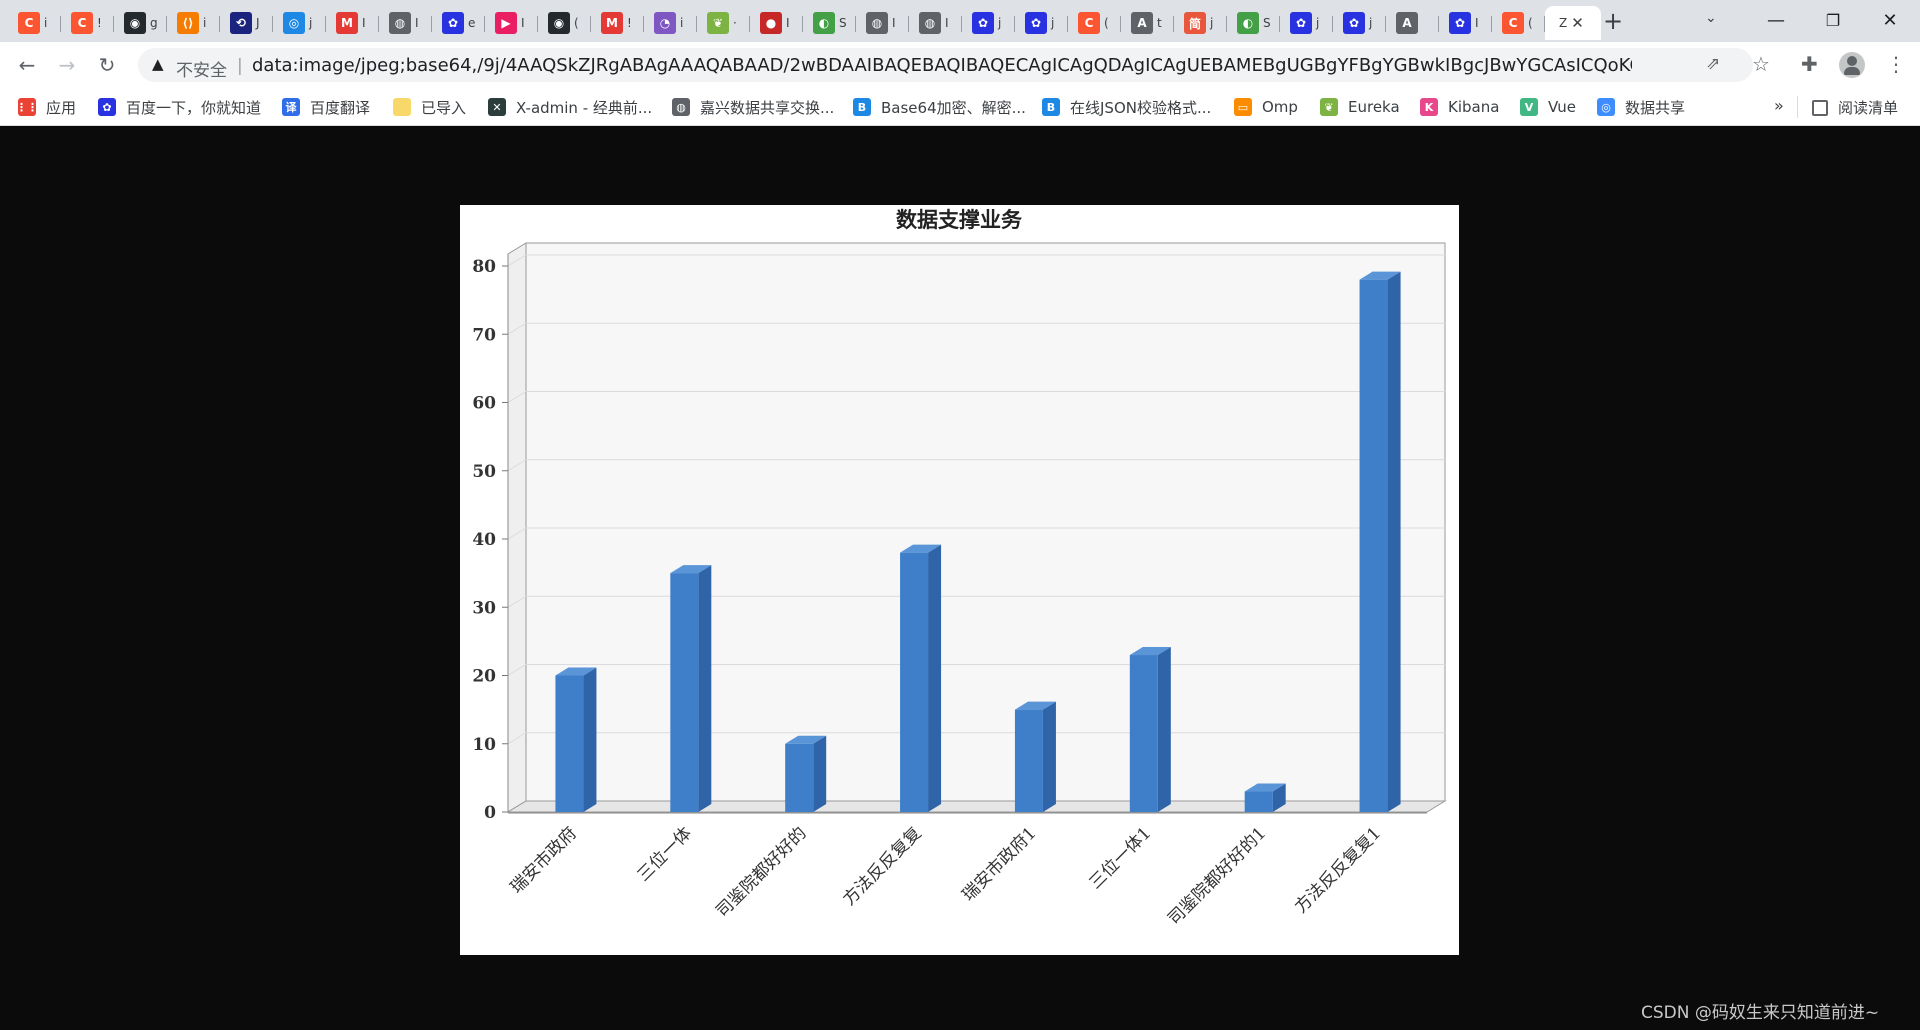 The width and height of the screenshot is (1920, 1030). I want to click on tab: ❦ ·, so click(723, 23).